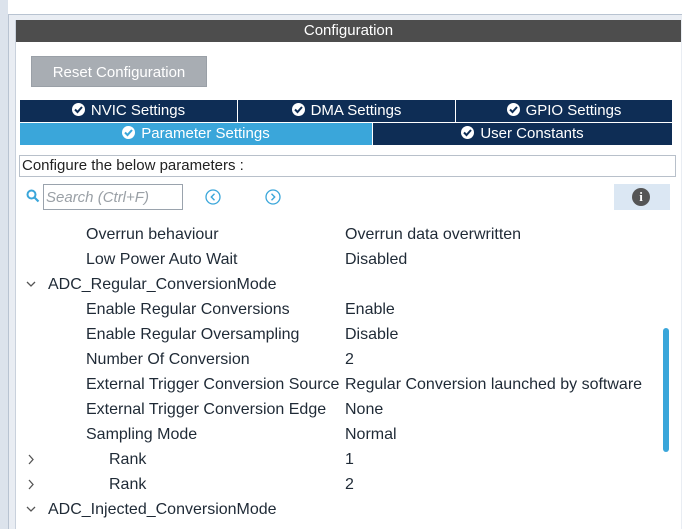 The width and height of the screenshot is (682, 529). What do you see at coordinates (370, 309) in the screenshot?
I see `param-value: Enable` at bounding box center [370, 309].